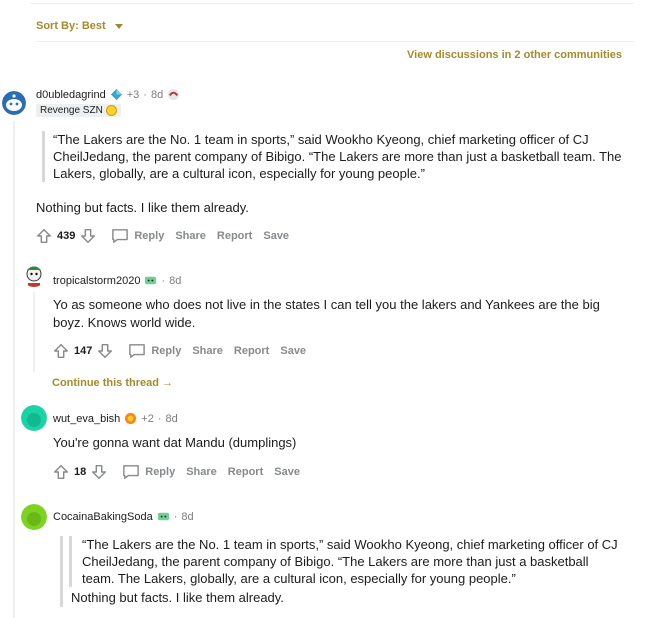  Describe the element at coordinates (338, 443) in the screenshot. I see `comment-body: You're gonna want dat Mandu (dumplings)` at that location.